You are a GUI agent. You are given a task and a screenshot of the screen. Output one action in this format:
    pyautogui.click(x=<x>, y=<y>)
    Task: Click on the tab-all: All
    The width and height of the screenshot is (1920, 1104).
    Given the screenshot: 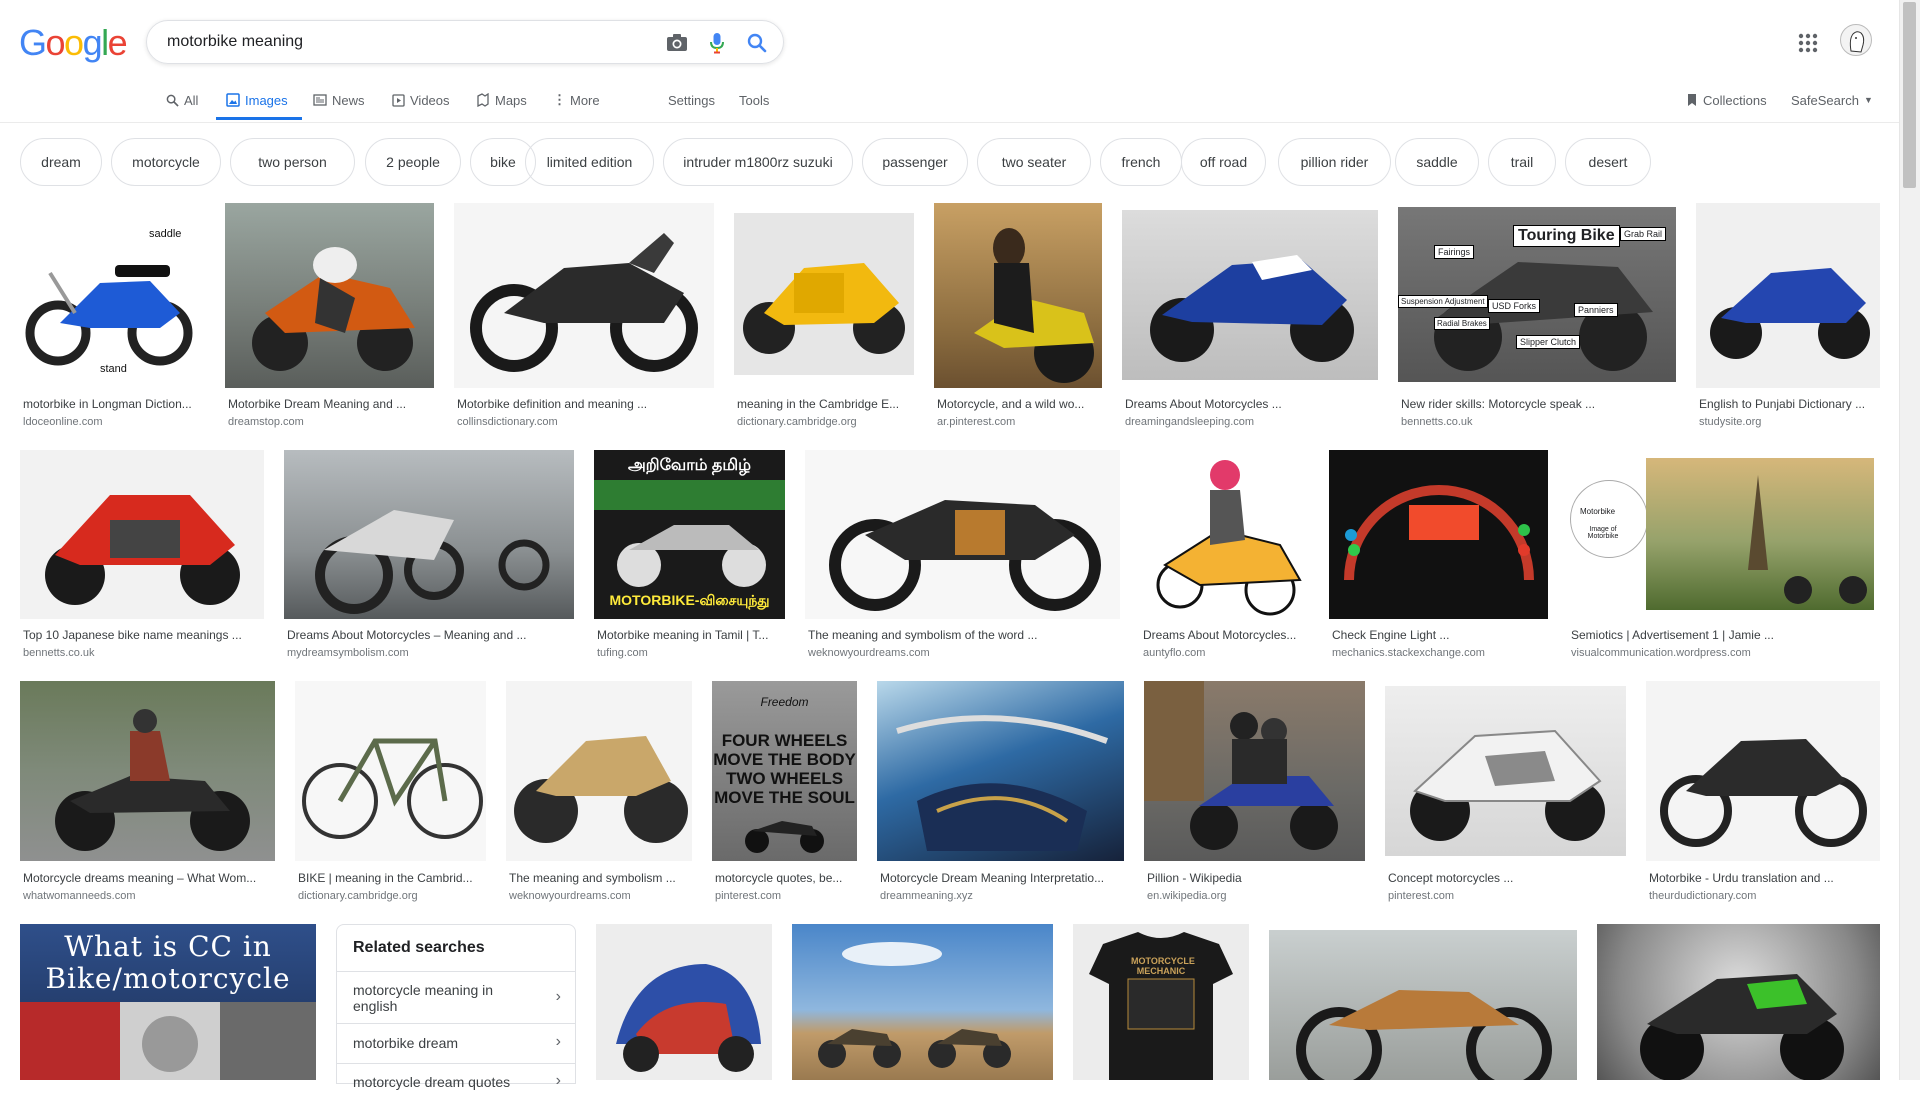 What is the action you would take?
    pyautogui.click(x=182, y=100)
    